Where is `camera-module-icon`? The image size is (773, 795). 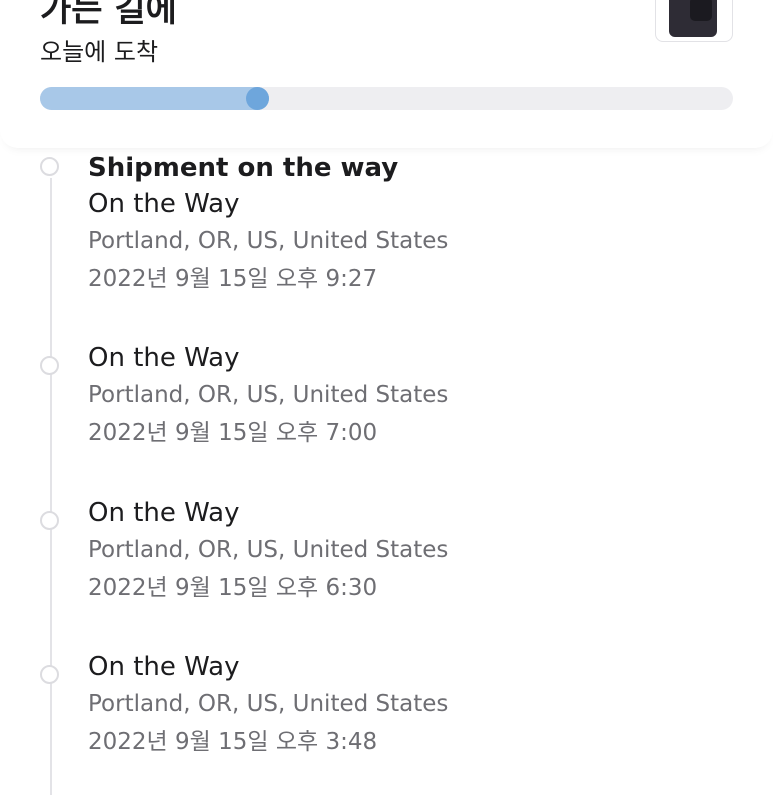
camera-module-icon is located at coordinates (701, 10).